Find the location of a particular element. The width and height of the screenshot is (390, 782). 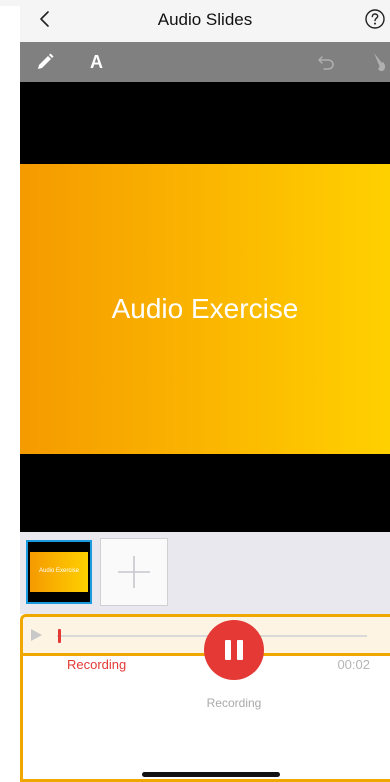

add-icon is located at coordinates (134, 572).